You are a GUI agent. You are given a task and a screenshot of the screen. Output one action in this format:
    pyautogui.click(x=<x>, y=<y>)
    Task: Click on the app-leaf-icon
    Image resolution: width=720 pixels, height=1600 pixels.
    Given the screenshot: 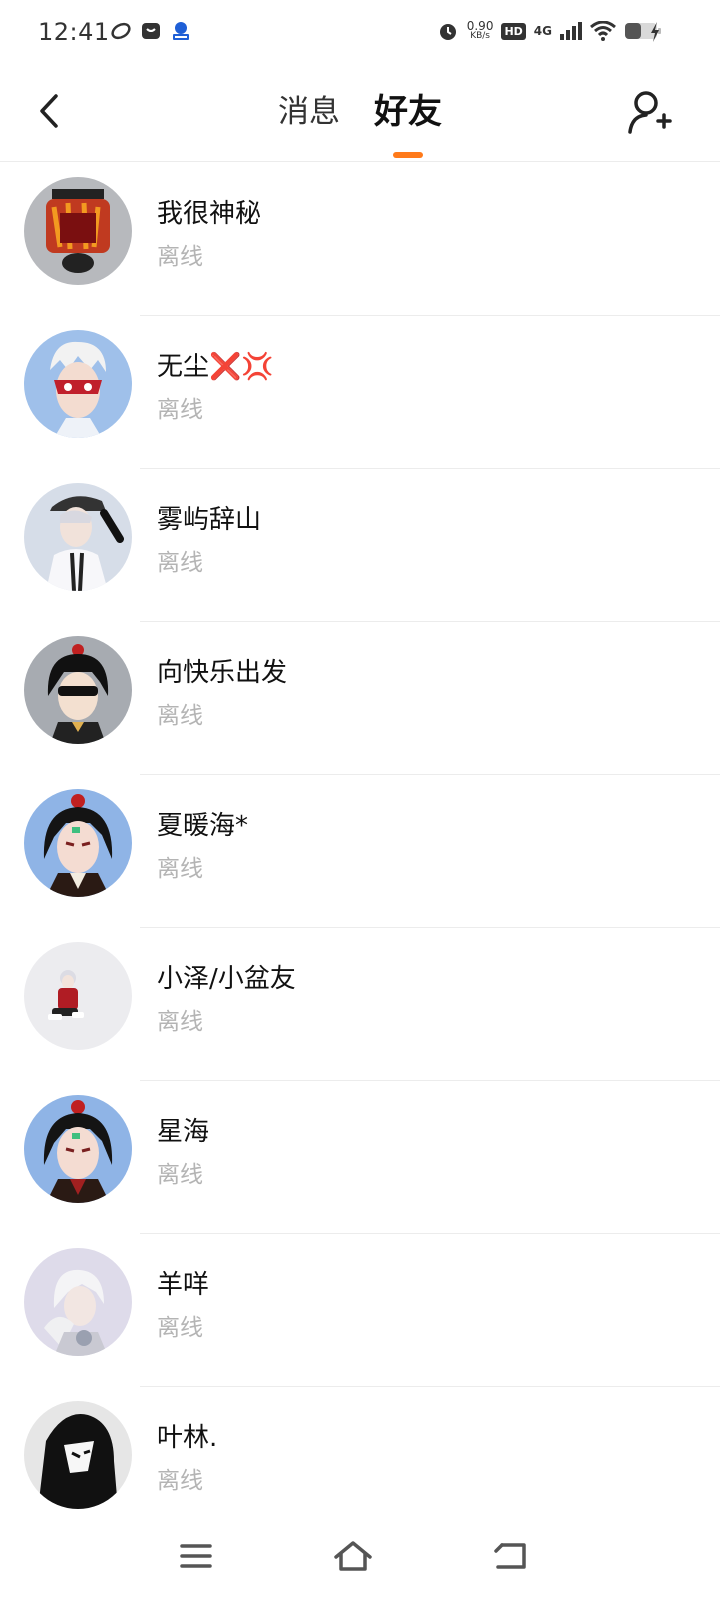 What is the action you would take?
    pyautogui.click(x=121, y=31)
    